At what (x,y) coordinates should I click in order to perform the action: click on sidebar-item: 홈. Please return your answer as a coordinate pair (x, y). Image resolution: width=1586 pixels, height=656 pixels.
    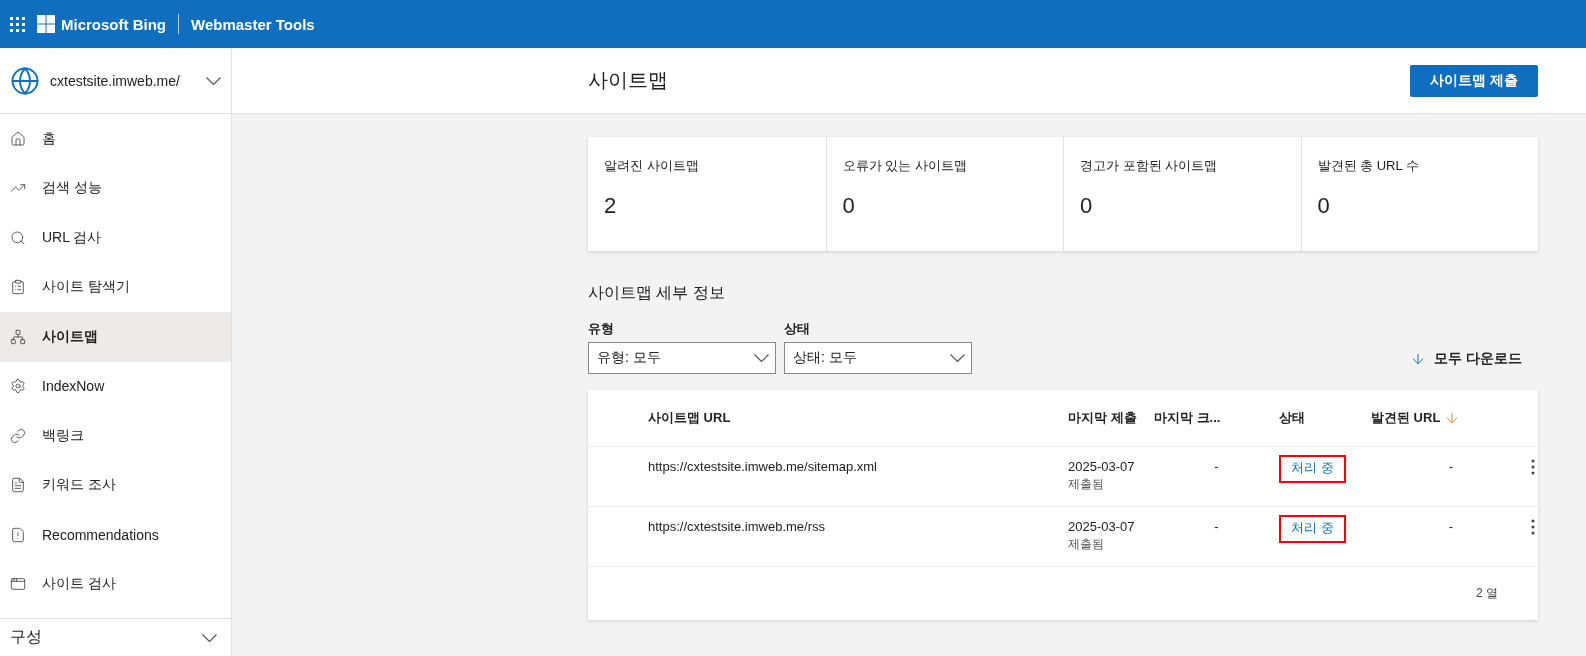
    Looking at the image, I should click on (115, 139).